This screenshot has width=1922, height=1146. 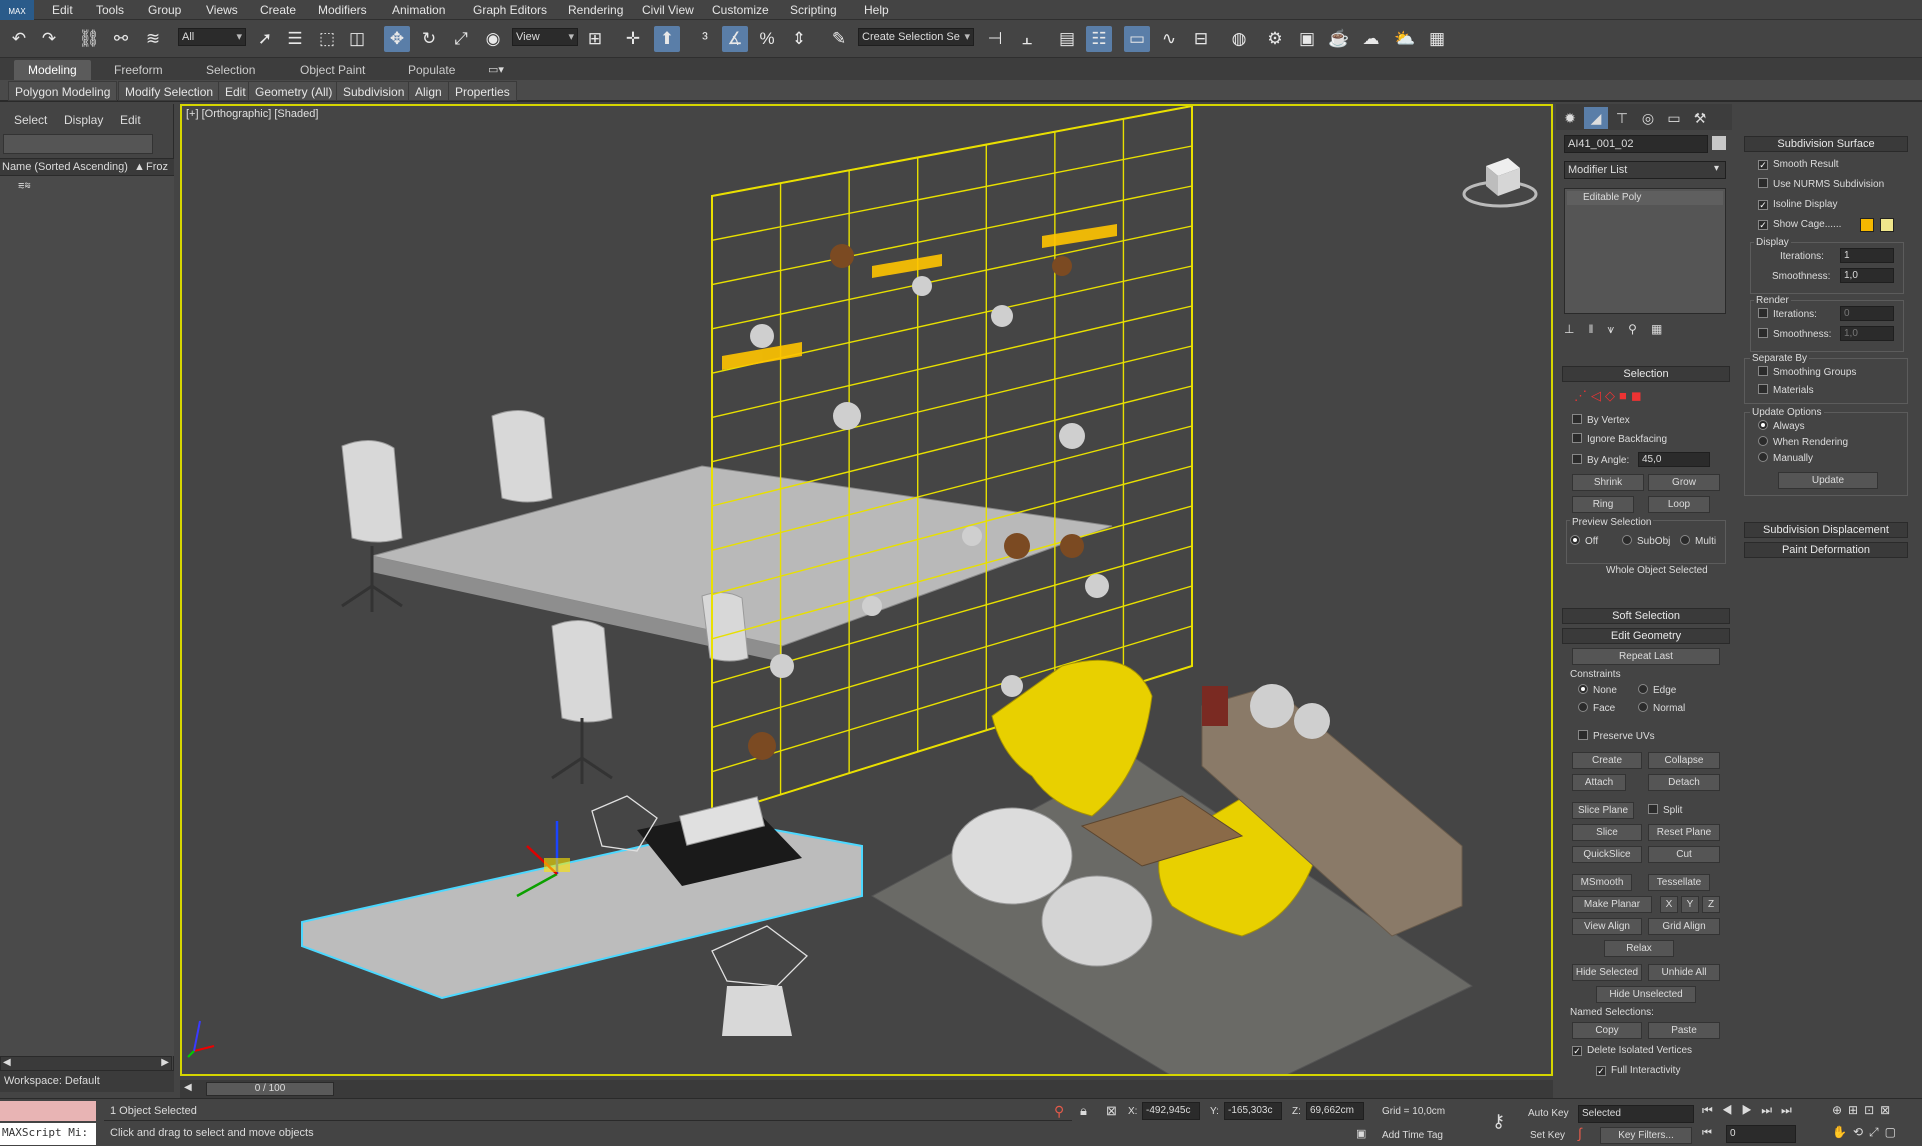 I want to click on render-setup-icon: ⚙, so click(x=1275, y=39).